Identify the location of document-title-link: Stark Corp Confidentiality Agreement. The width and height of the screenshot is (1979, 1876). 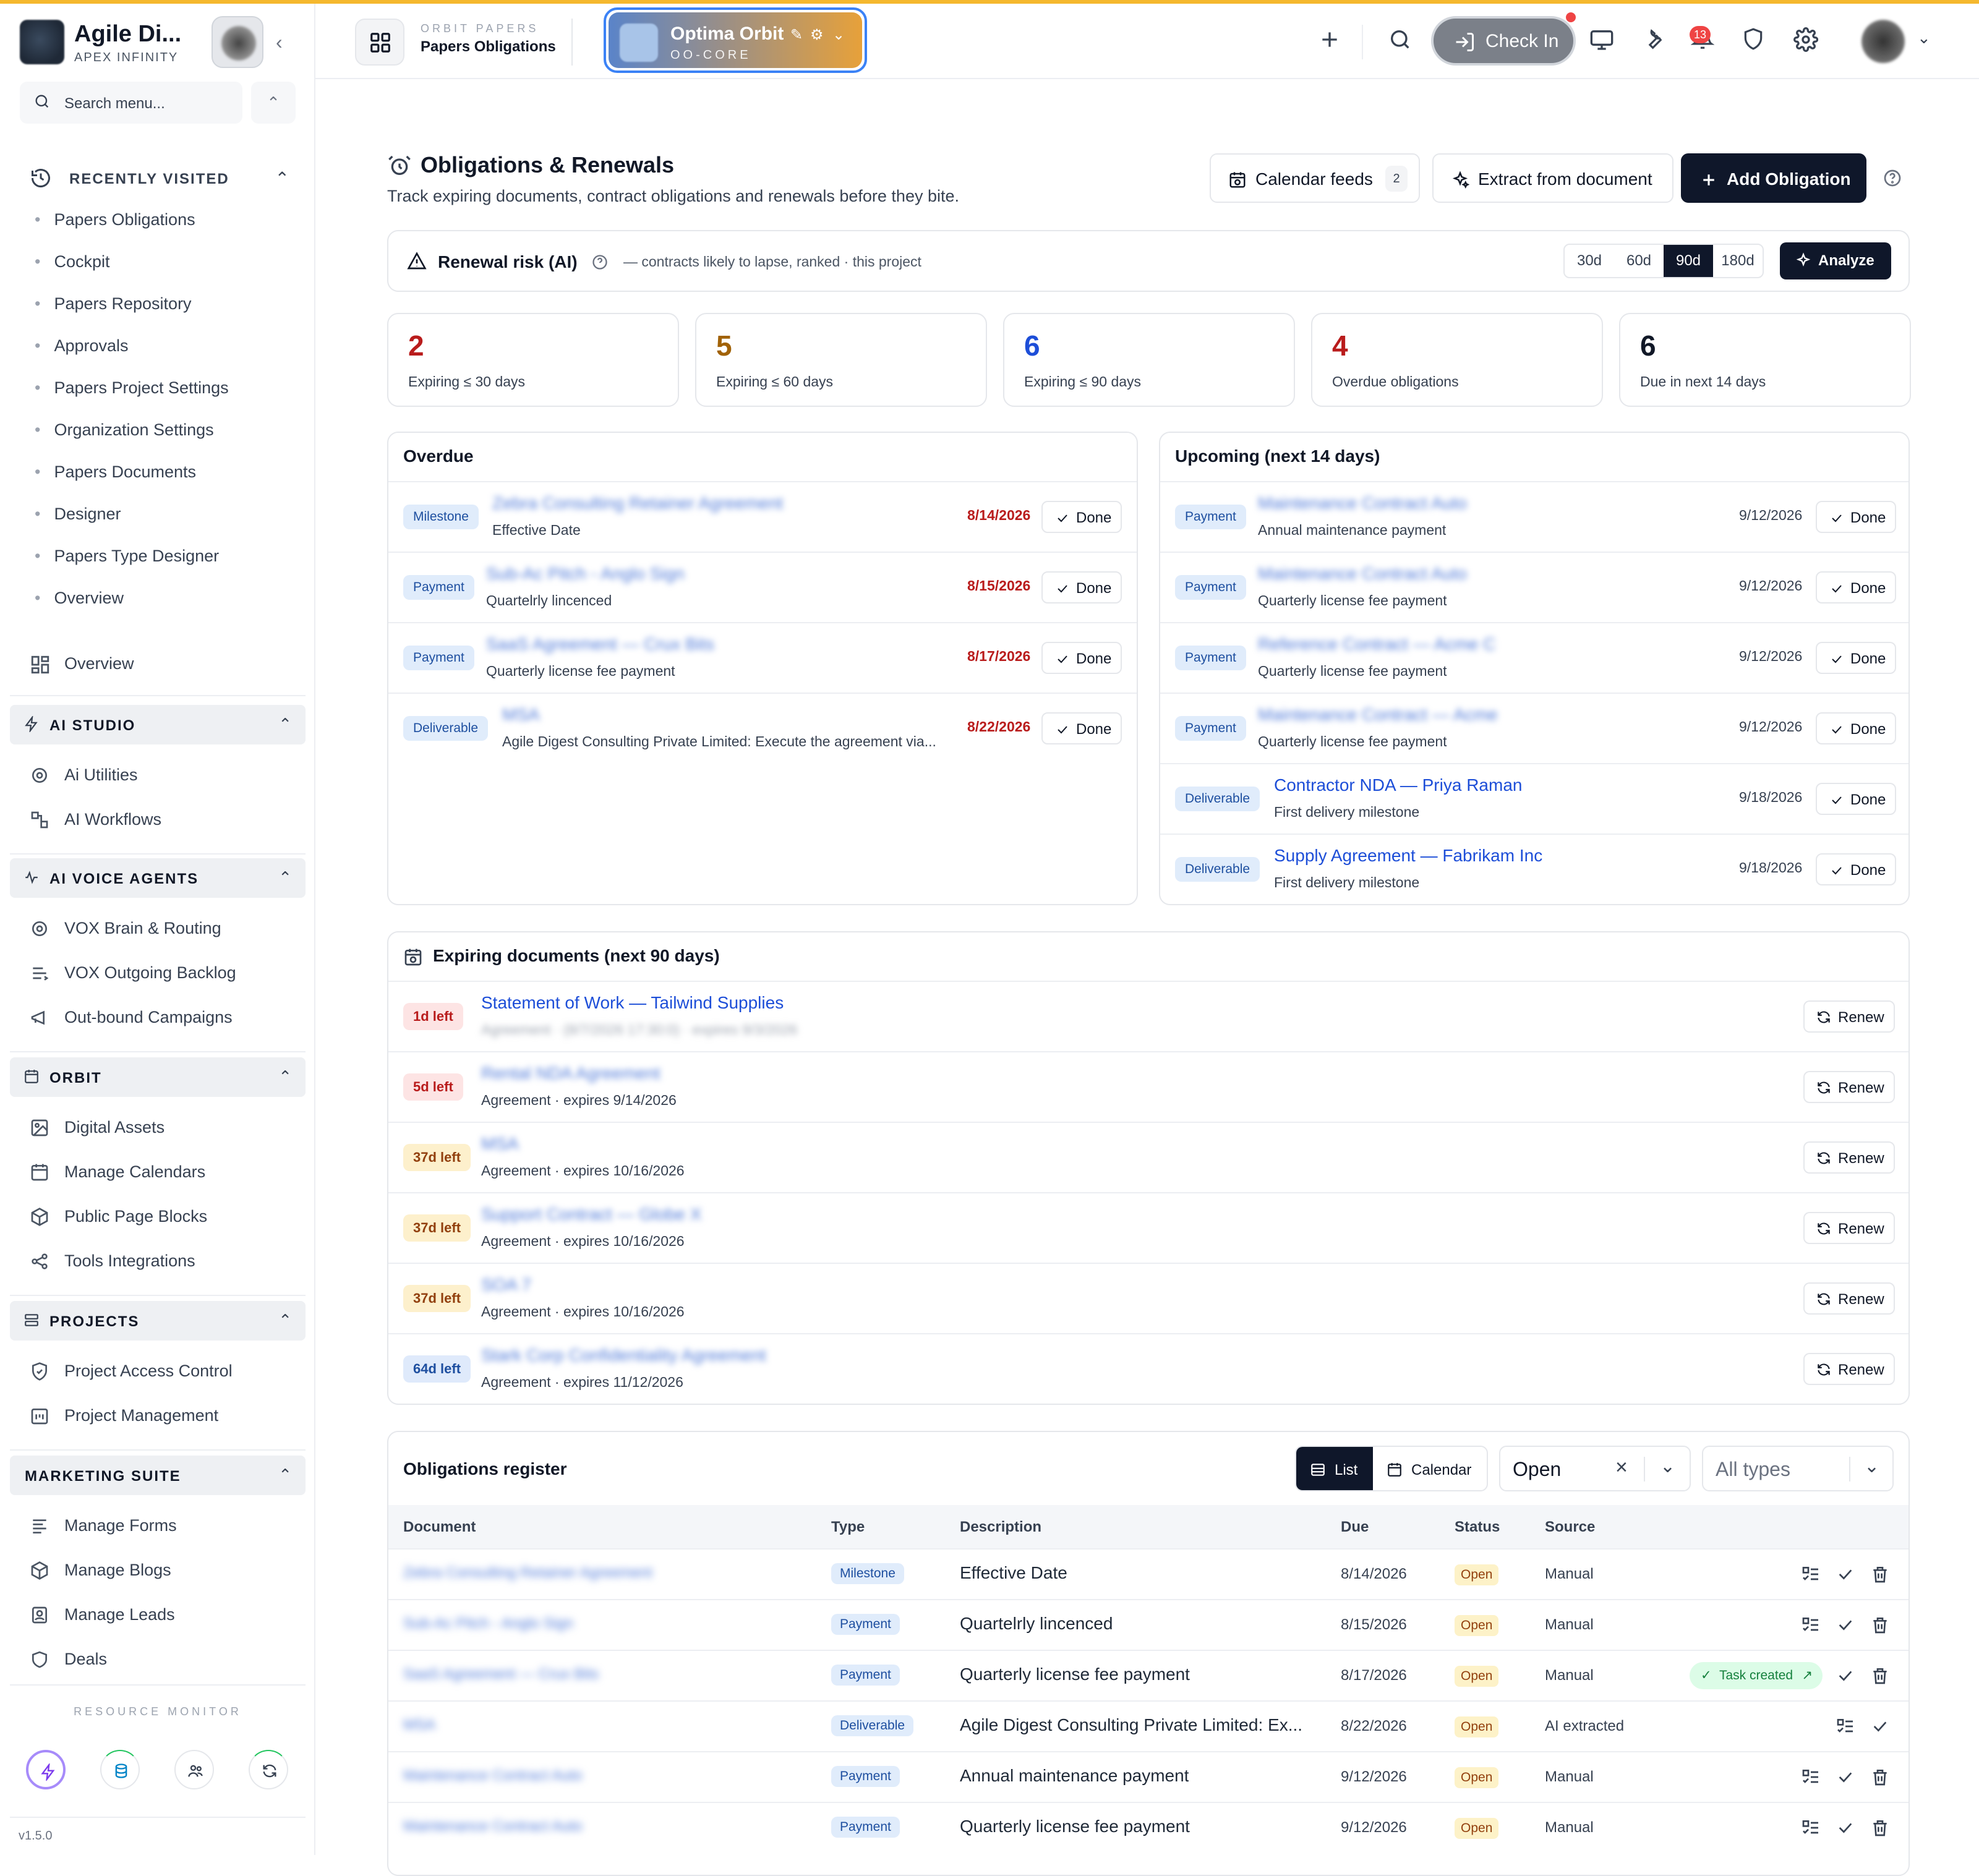
(623, 1355).